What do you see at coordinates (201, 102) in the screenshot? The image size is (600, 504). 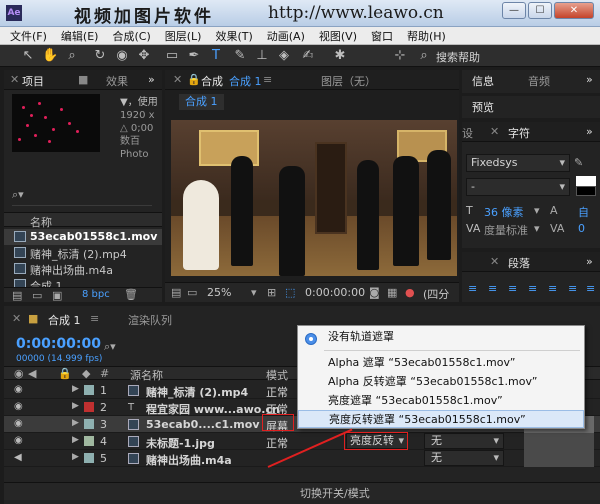 I see `comp-breadcrumb: 合成 1` at bounding box center [201, 102].